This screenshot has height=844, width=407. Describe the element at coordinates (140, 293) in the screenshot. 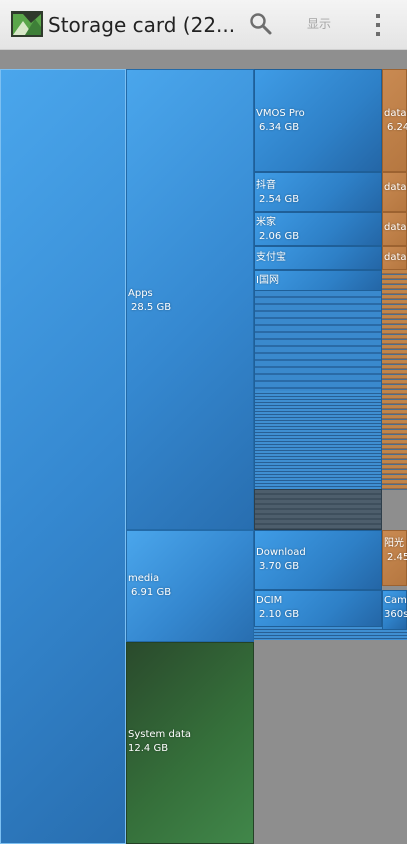

I see `block-name: Apps` at that location.